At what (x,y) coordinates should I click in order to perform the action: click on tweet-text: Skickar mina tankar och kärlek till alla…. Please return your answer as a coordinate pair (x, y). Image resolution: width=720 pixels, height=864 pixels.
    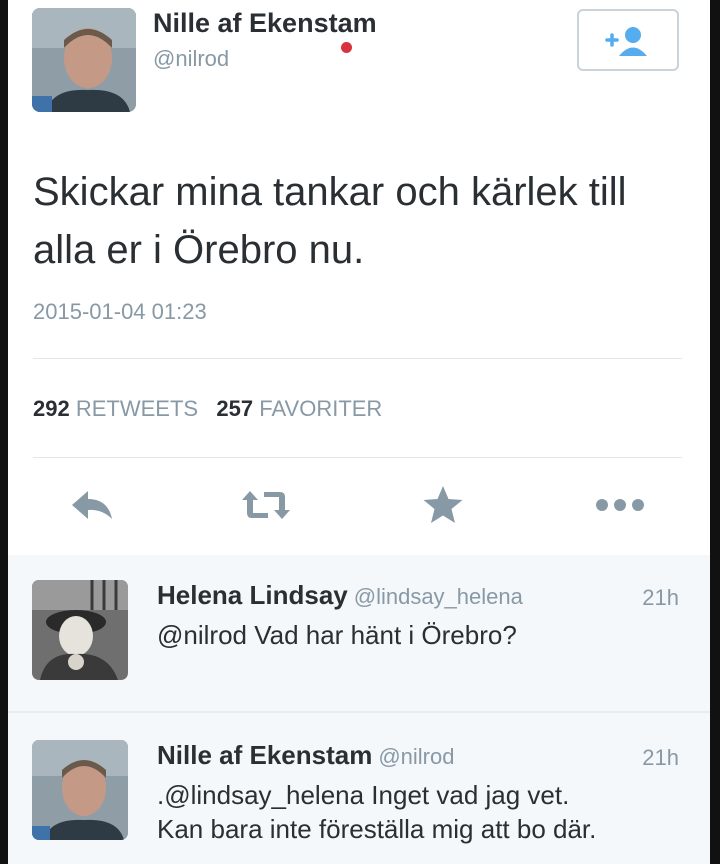
    Looking at the image, I should click on (330, 221).